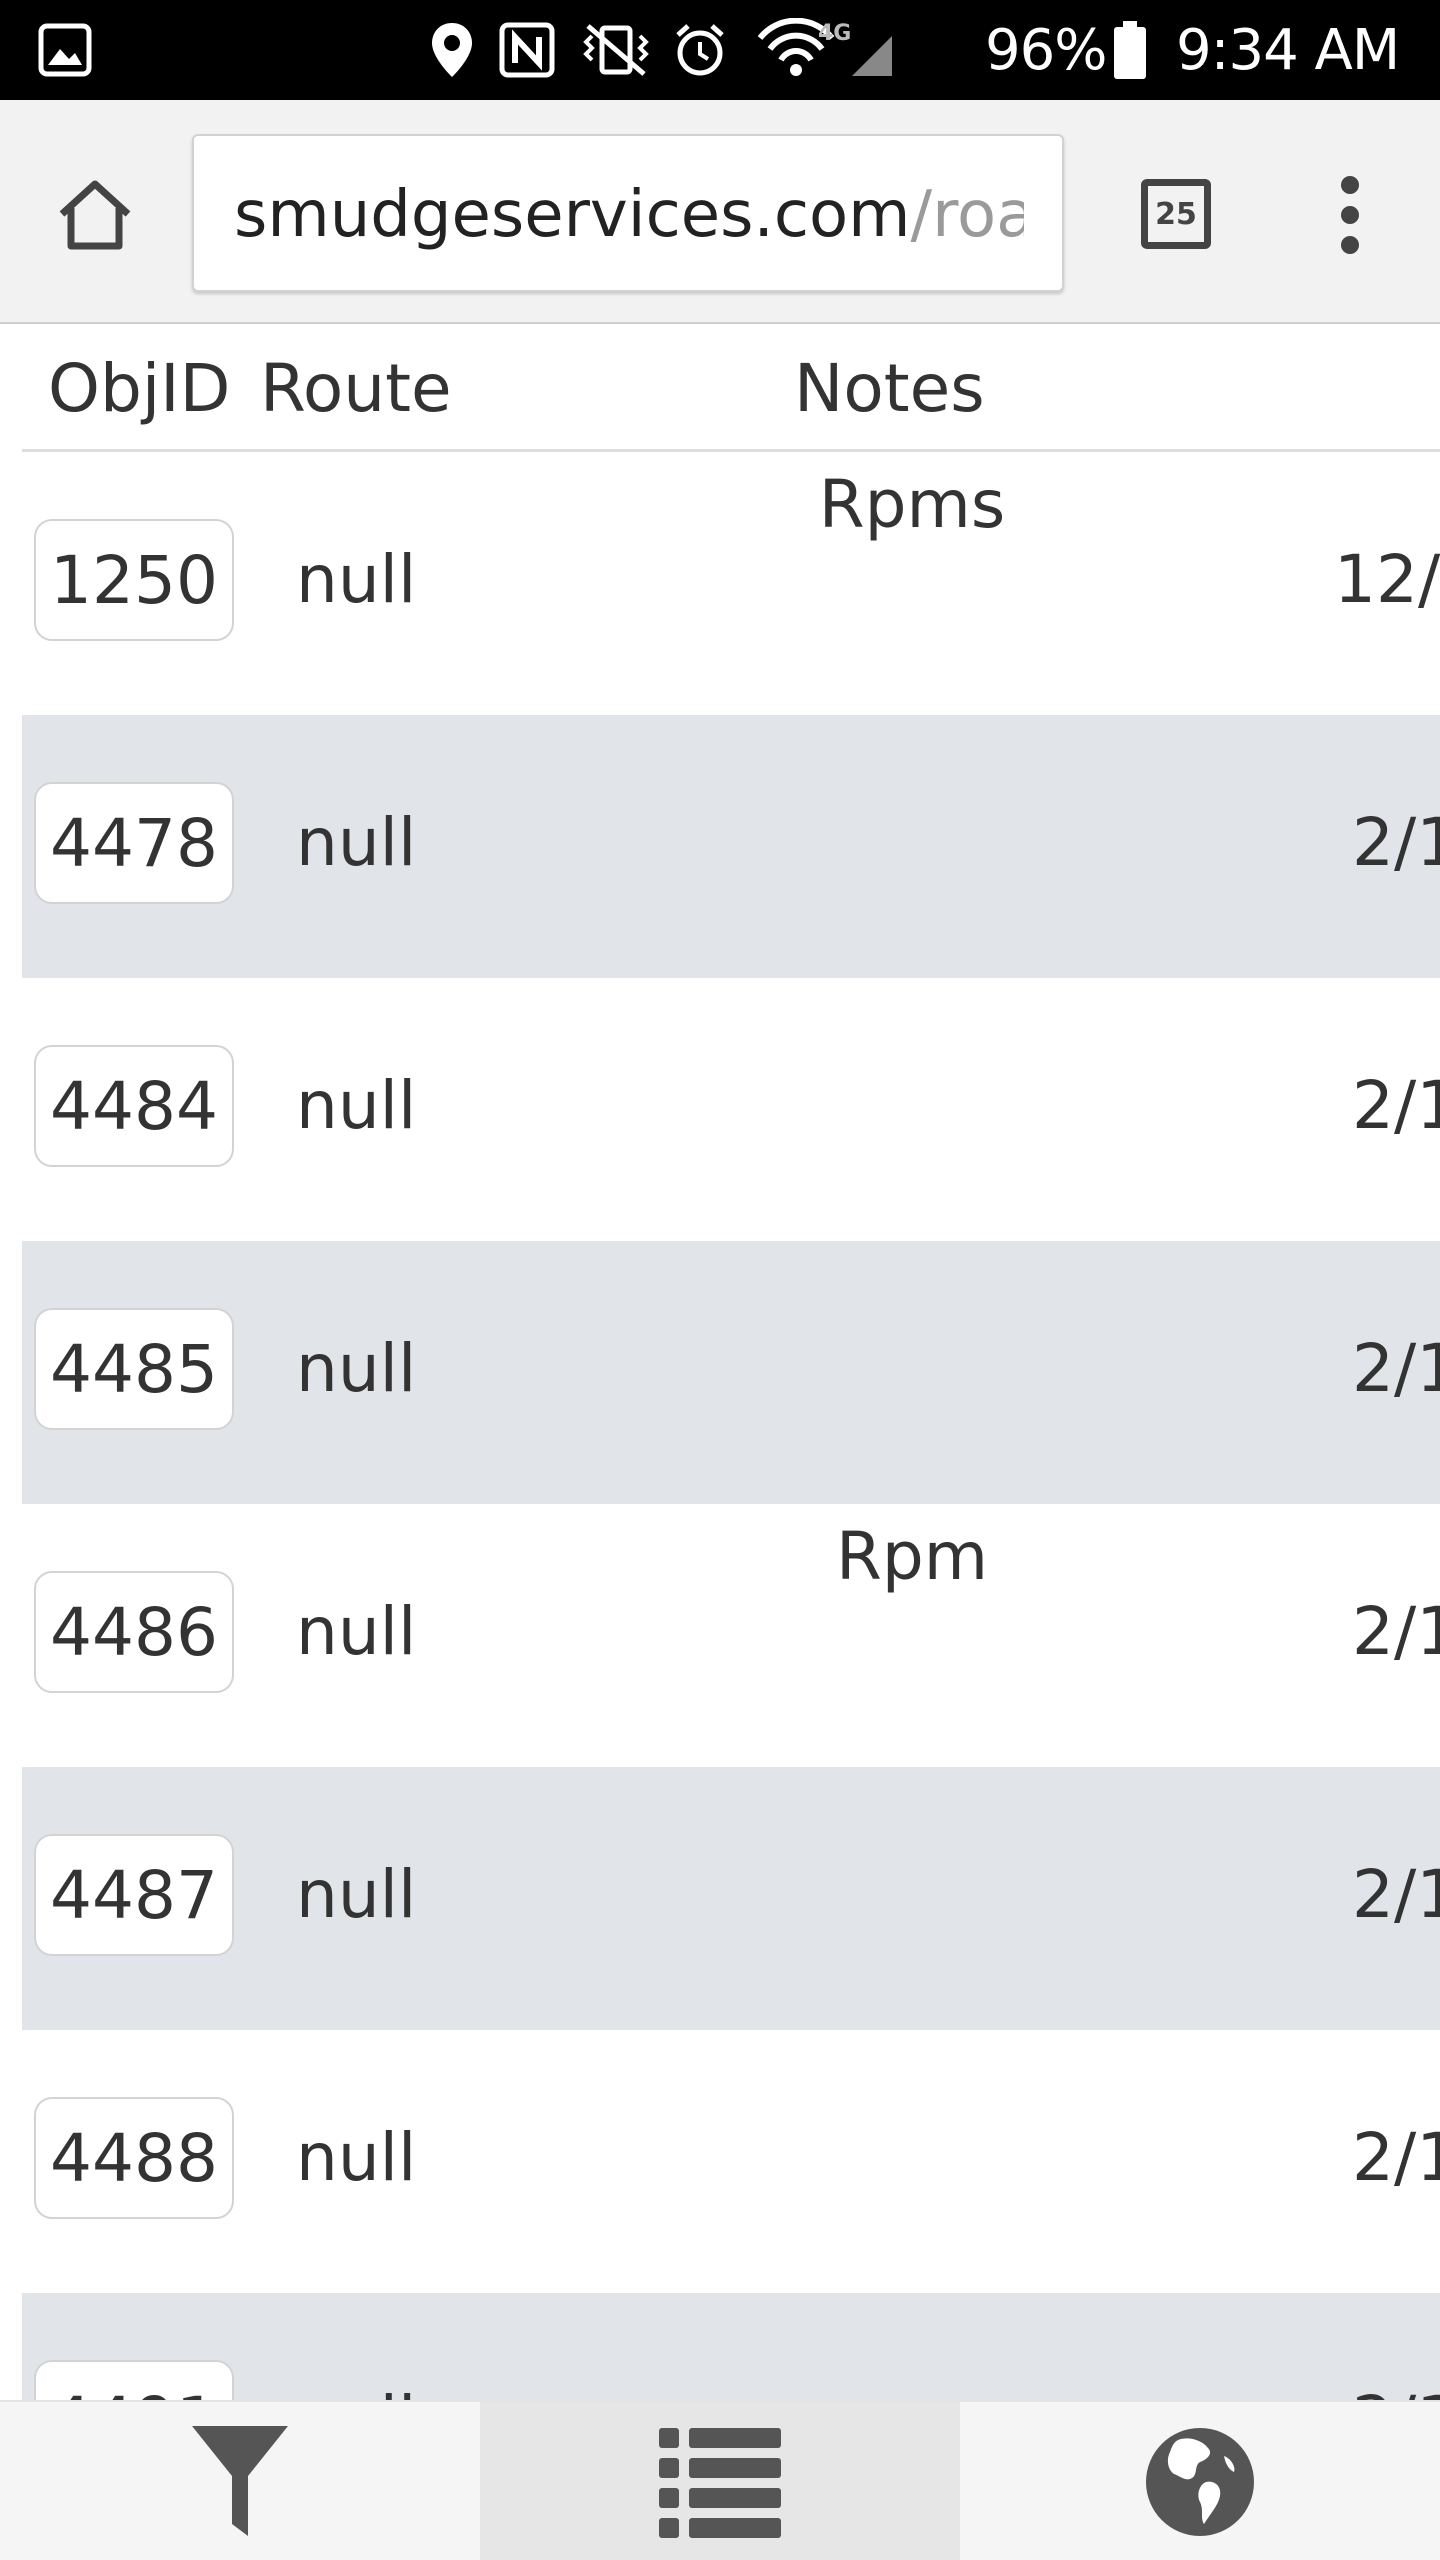 Image resolution: width=1440 pixels, height=2560 pixels. Describe the element at coordinates (1130, 50) in the screenshot. I see `battery-icon` at that location.